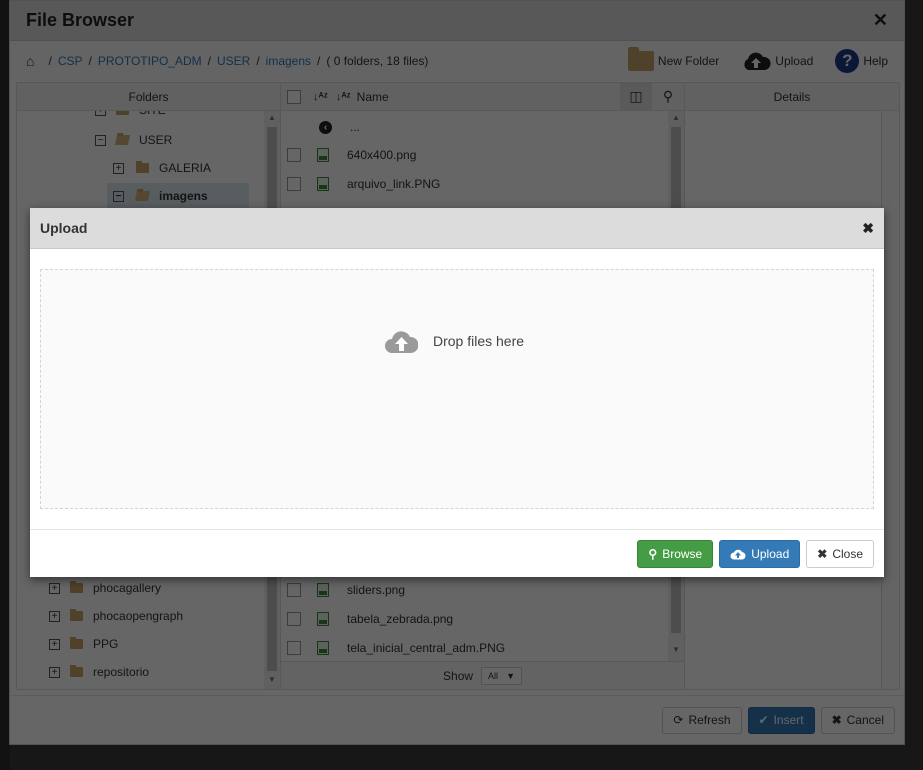 The image size is (923, 770). Describe the element at coordinates (840, 553) in the screenshot. I see `close-button: ✖ Close` at that location.